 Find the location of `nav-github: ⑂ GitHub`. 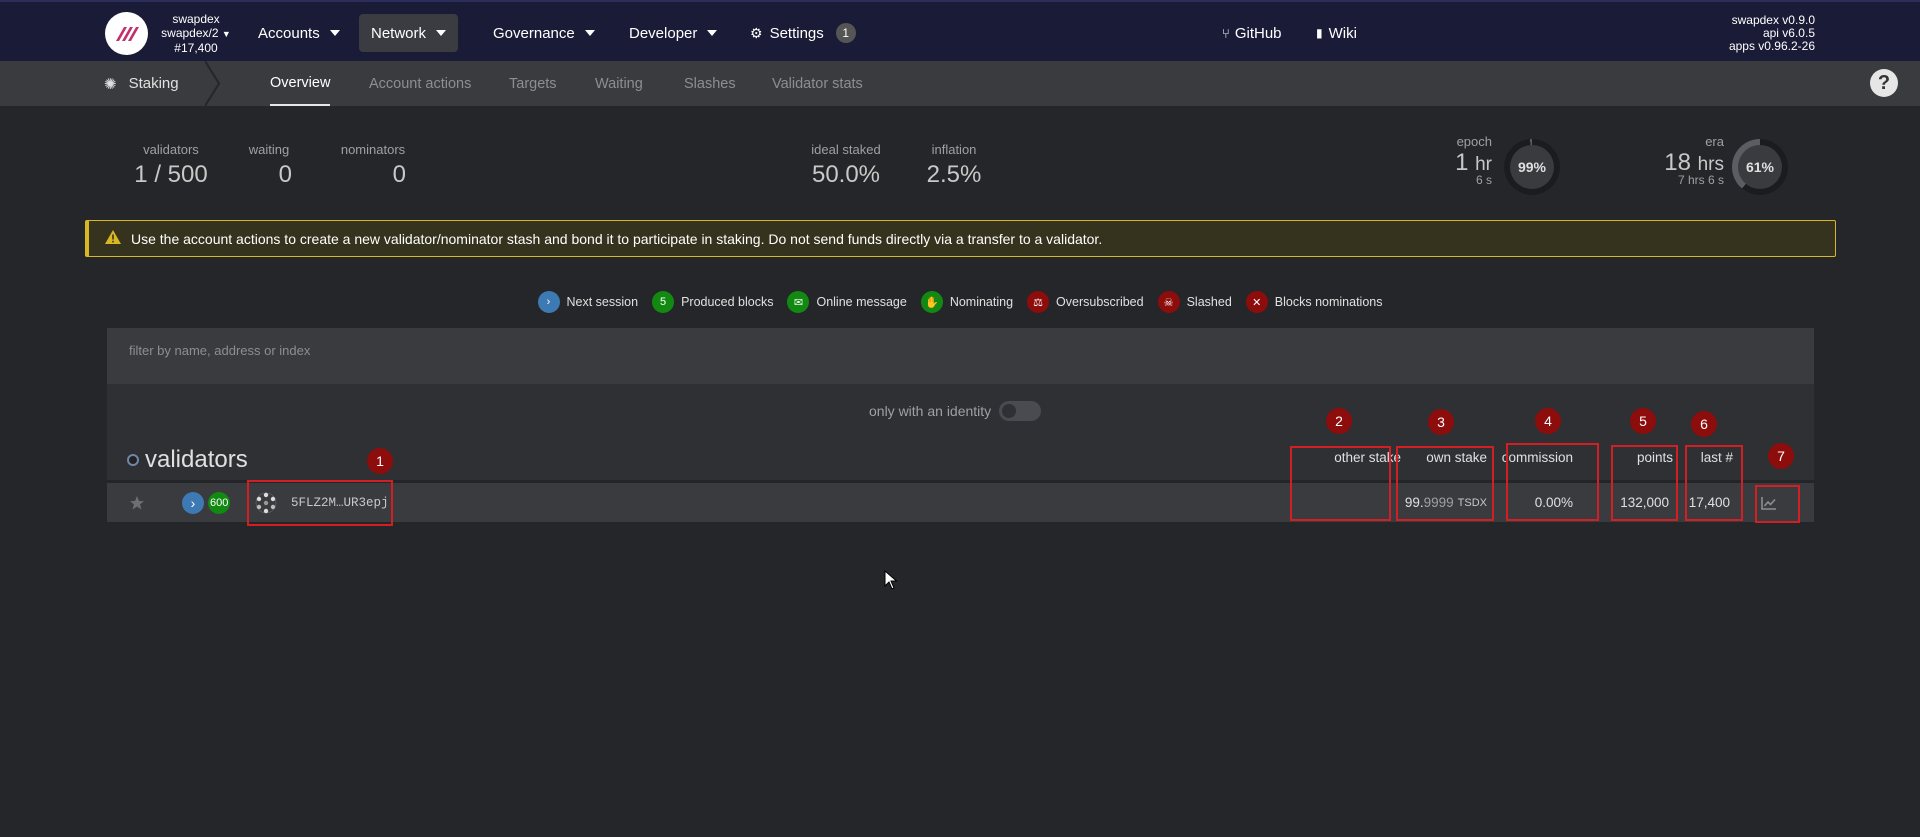

nav-github: ⑂ GitHub is located at coordinates (1252, 33).